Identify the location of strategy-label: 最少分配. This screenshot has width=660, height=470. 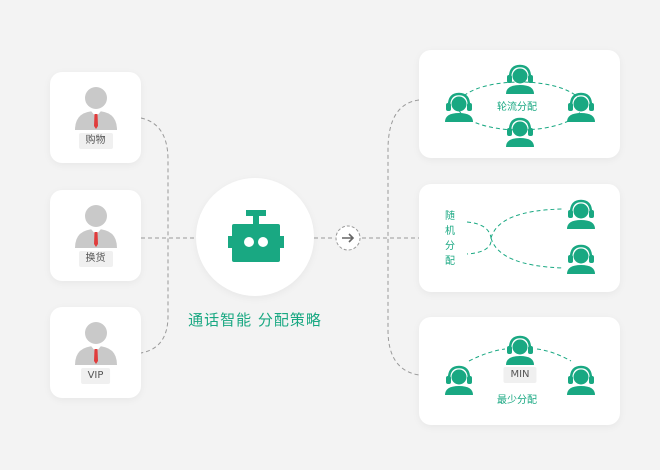
(517, 400).